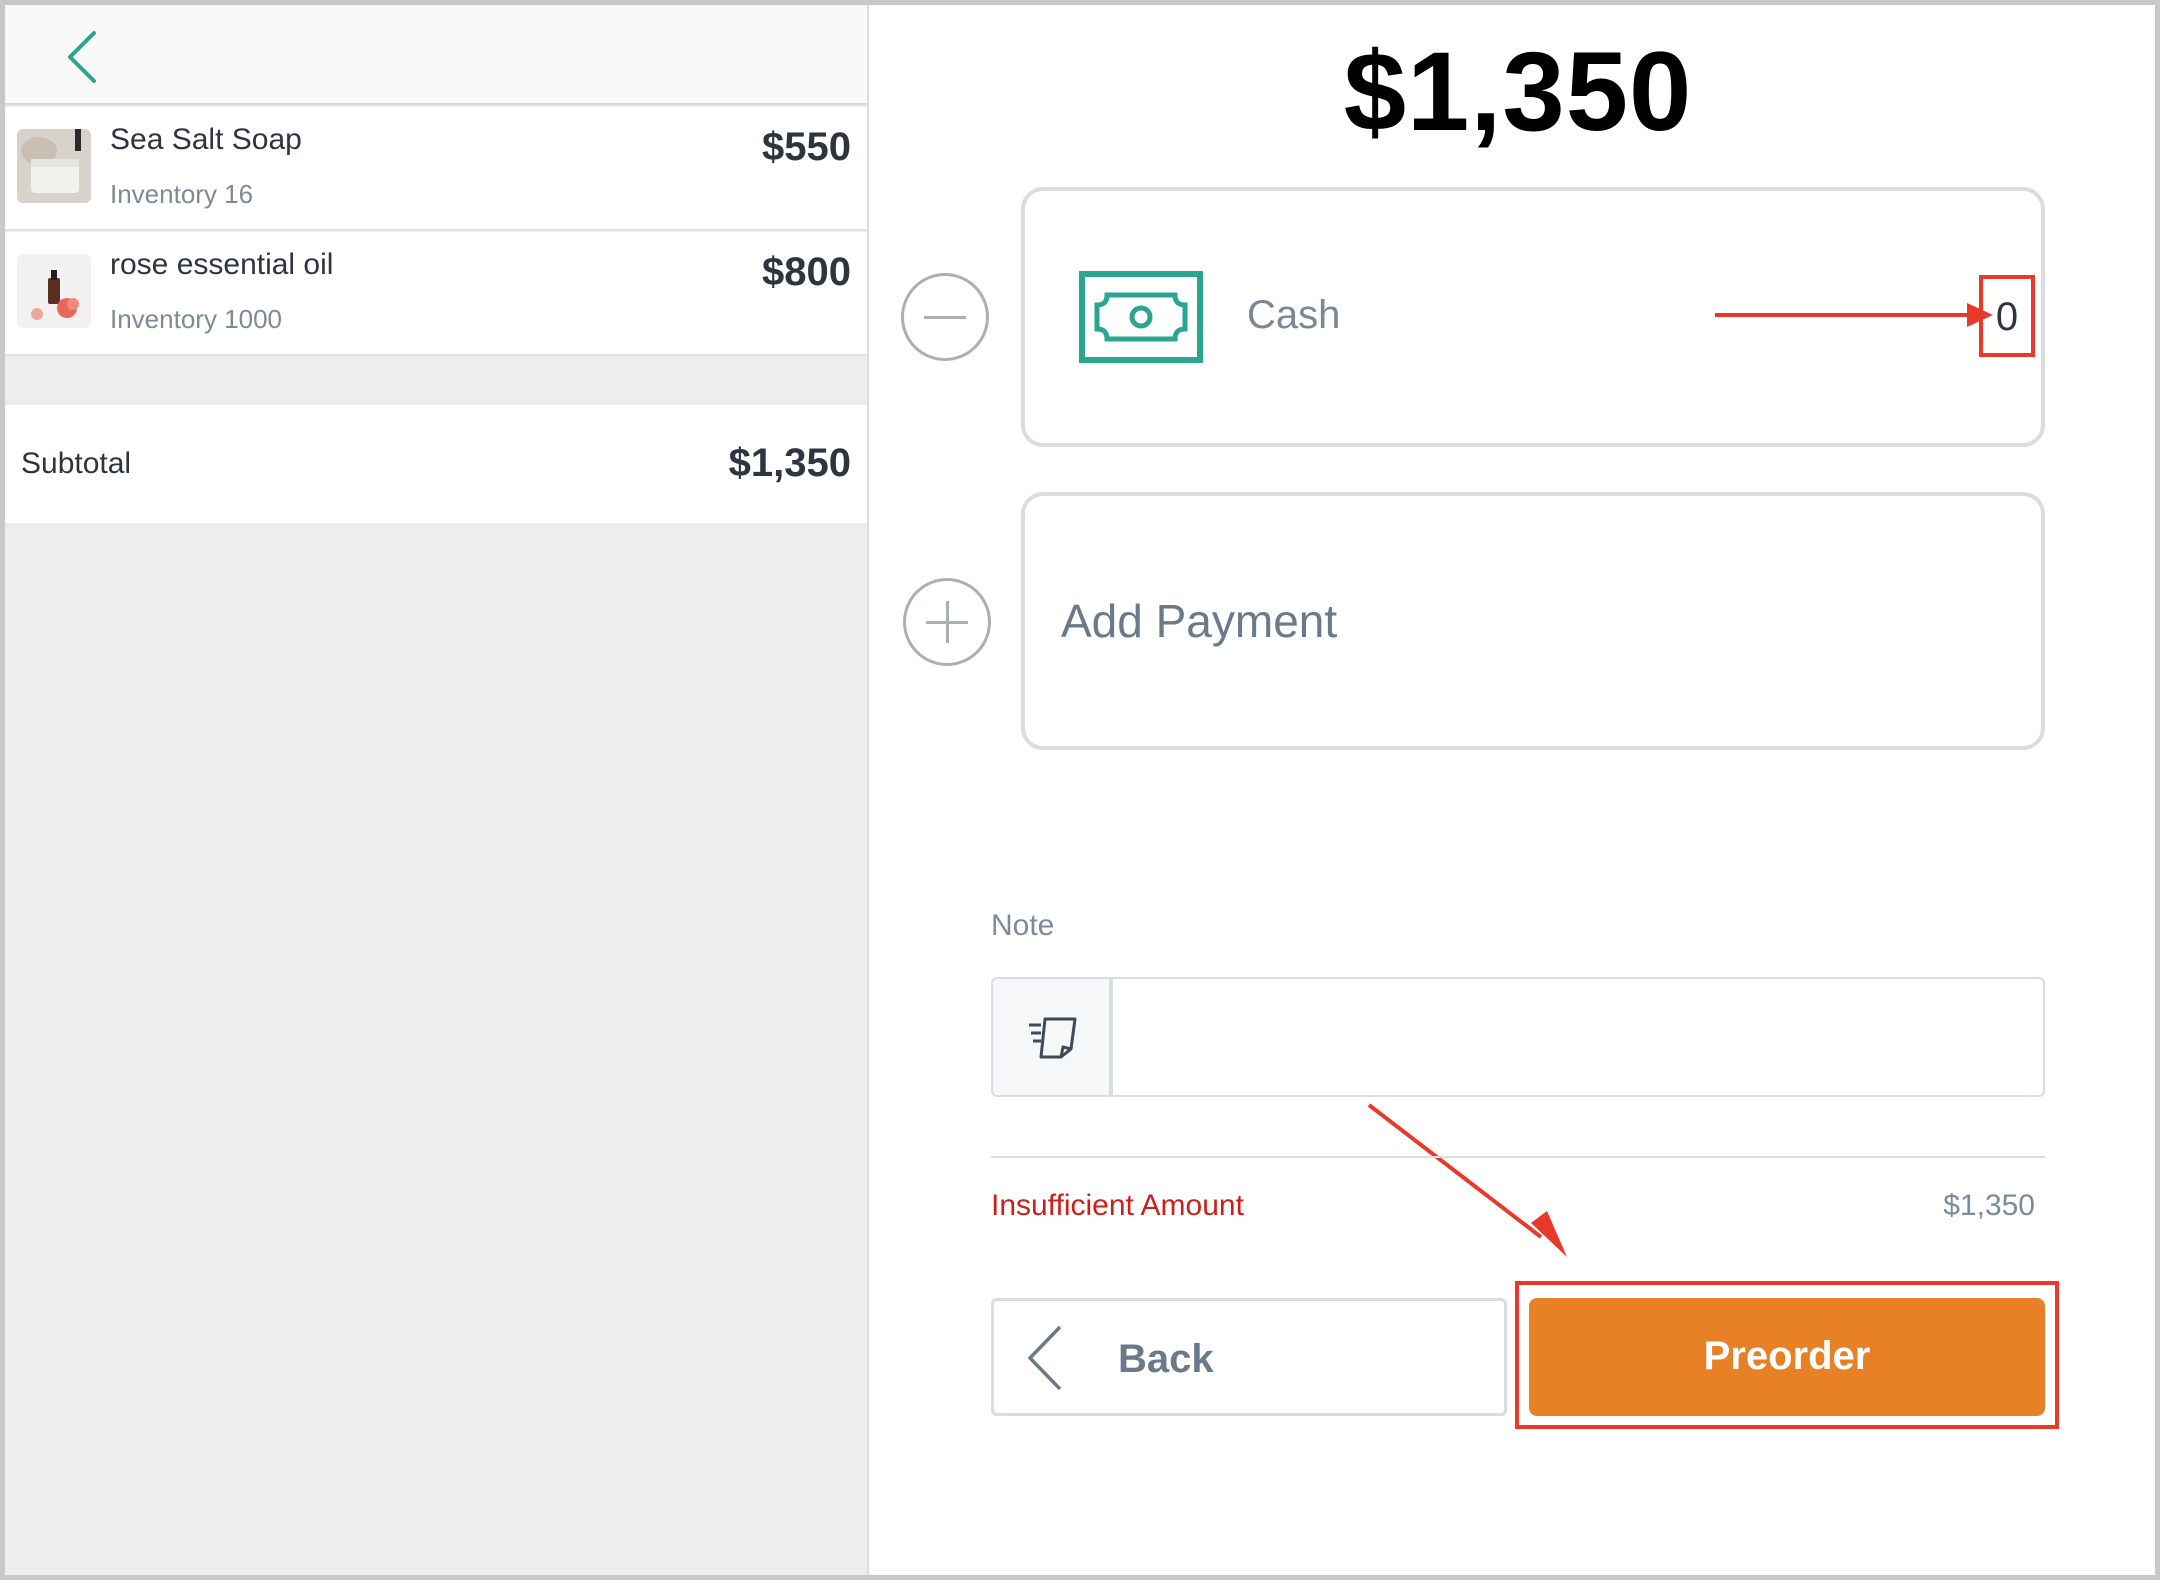 The width and height of the screenshot is (2160, 1580). I want to click on remove-payment-button, so click(945, 317).